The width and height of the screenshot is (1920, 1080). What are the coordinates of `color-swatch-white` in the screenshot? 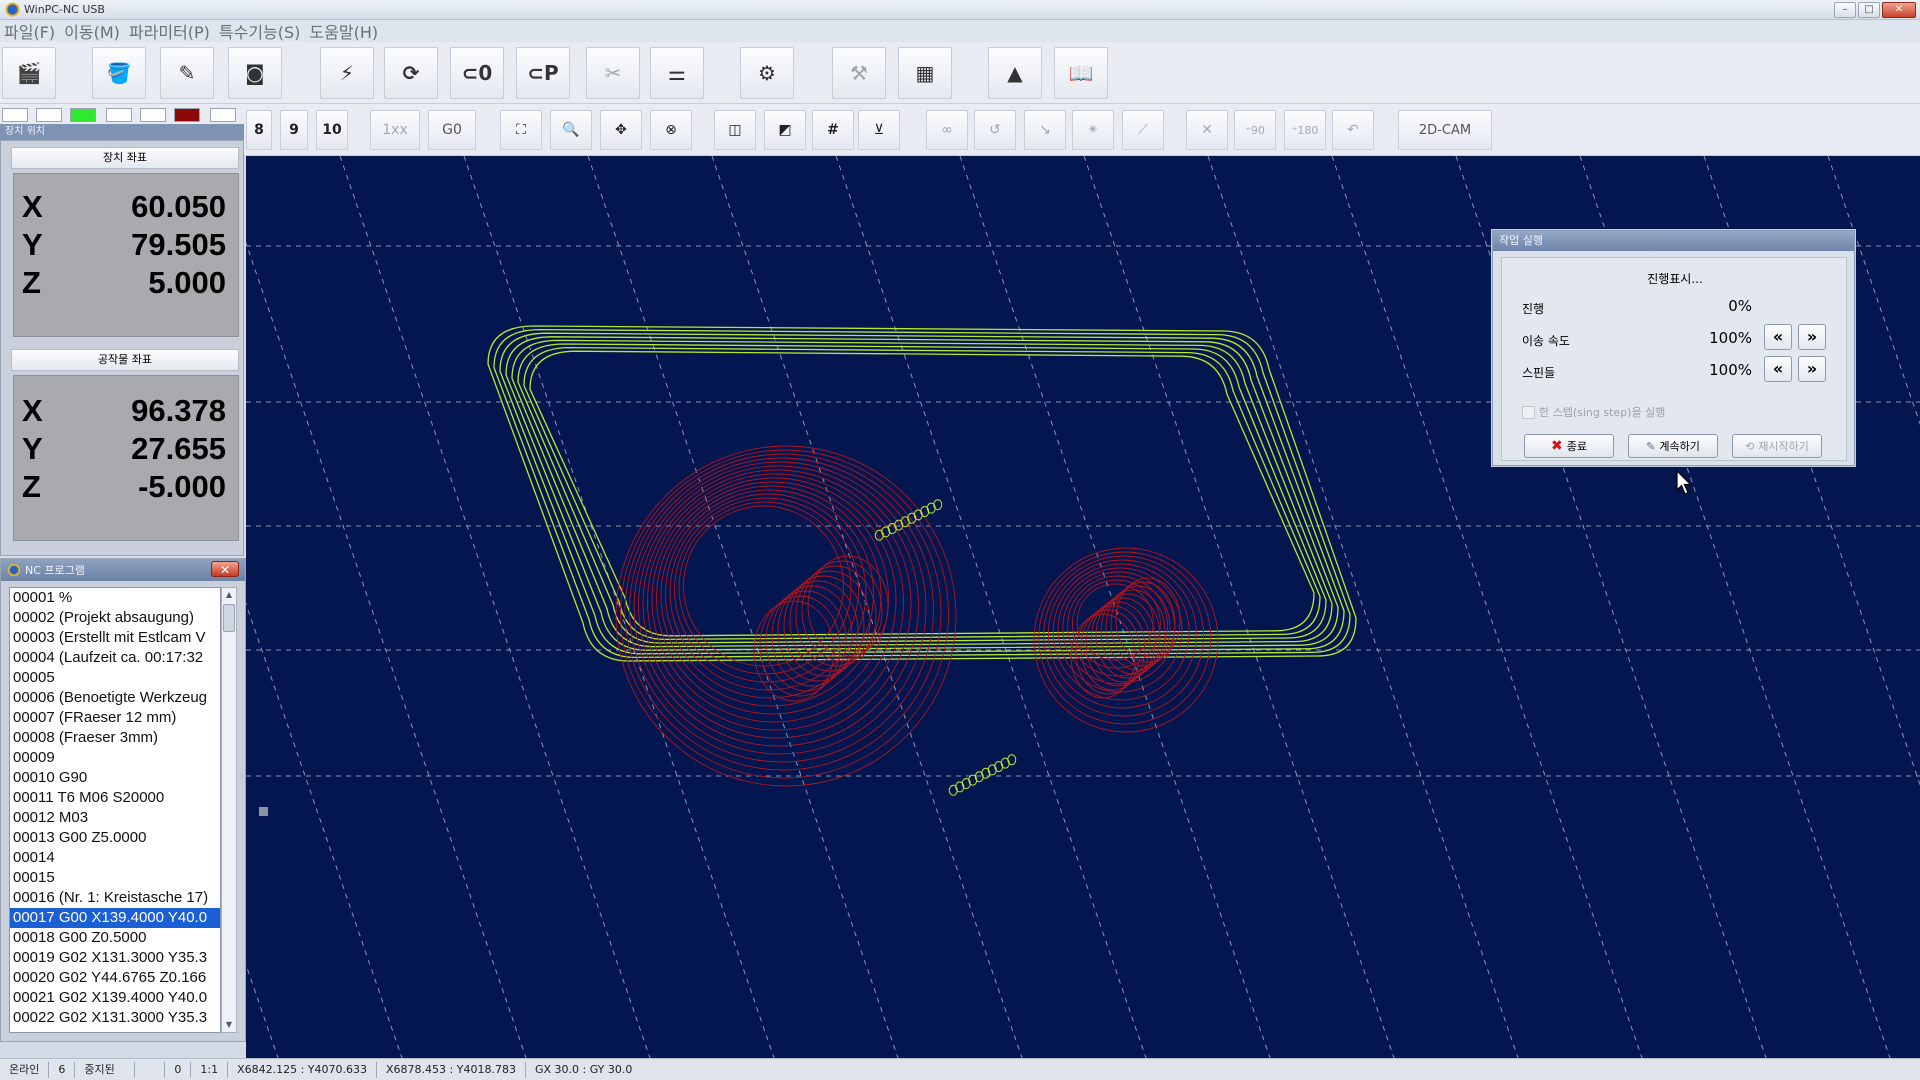 It's located at (15, 115).